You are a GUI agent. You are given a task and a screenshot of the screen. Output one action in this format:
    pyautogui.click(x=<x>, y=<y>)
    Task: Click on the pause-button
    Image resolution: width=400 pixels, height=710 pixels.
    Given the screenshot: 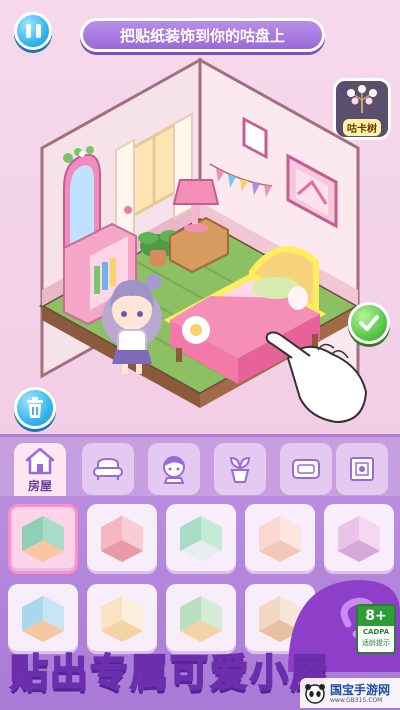 What is the action you would take?
    pyautogui.click(x=33, y=31)
    